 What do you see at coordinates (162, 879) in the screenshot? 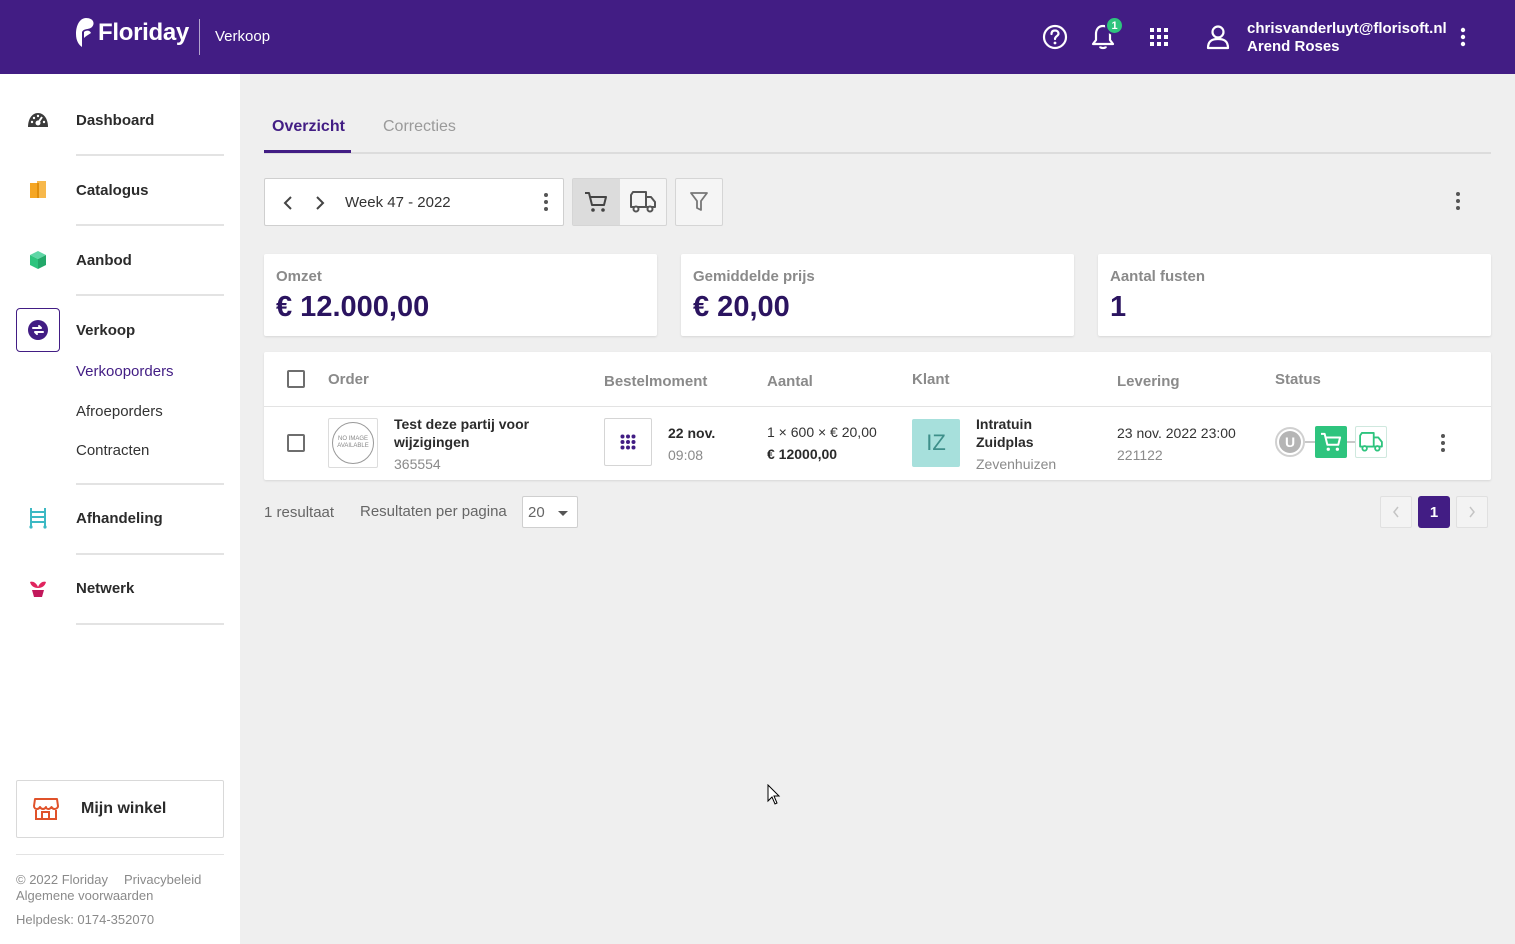
I see `privacy-link: Privacybeleid` at bounding box center [162, 879].